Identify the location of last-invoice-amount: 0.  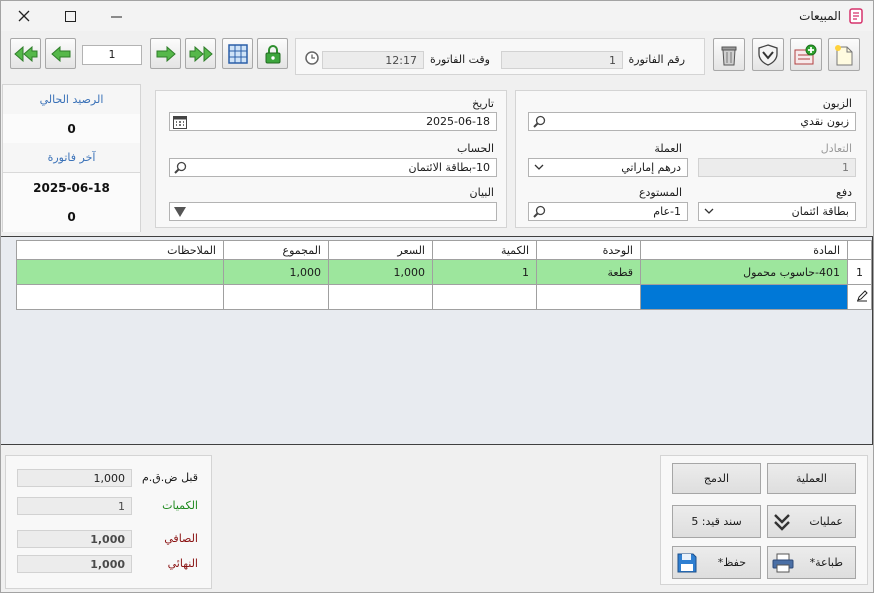
(71, 217).